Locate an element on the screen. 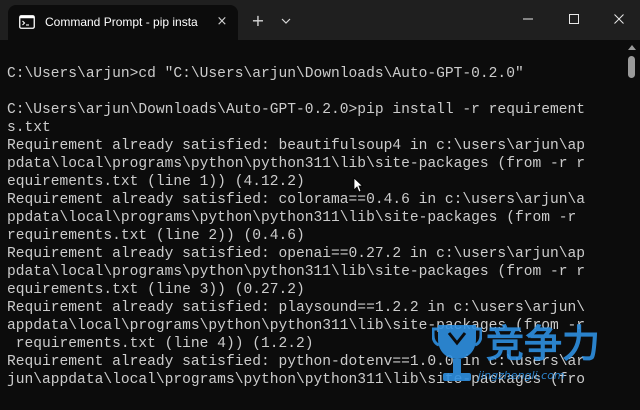  minimize-button is located at coordinates (528, 18).